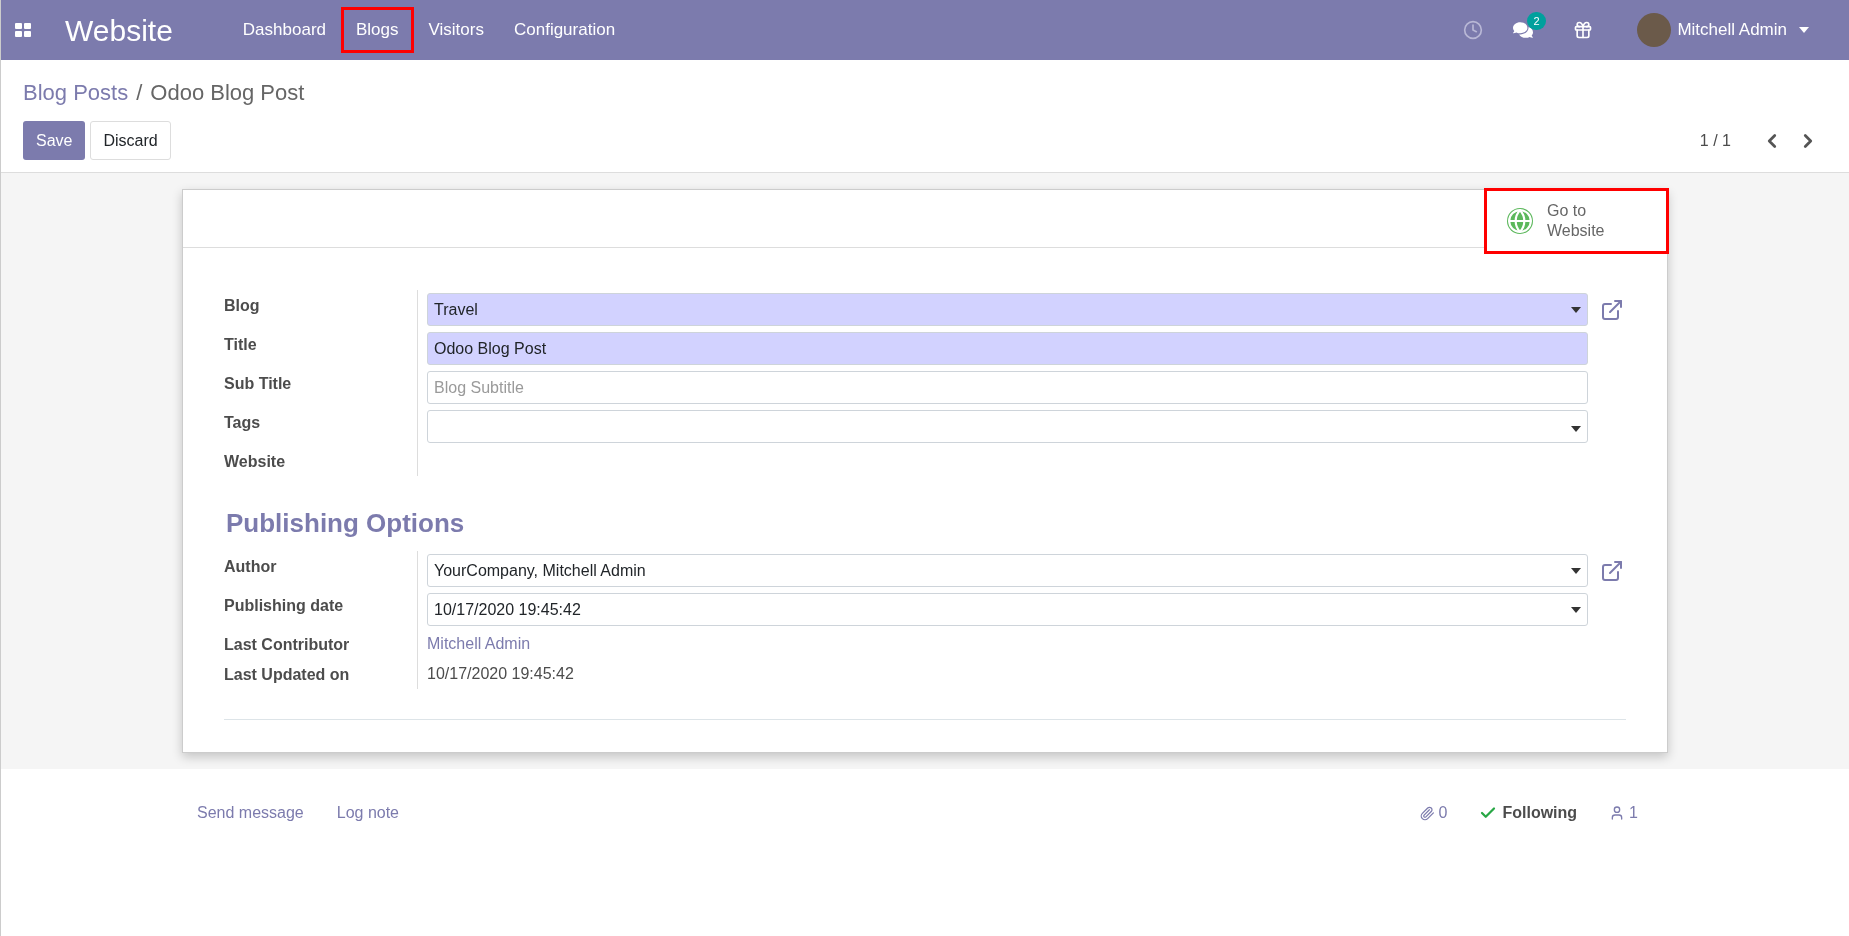 This screenshot has height=936, width=1849. I want to click on clock-icon, so click(1473, 30).